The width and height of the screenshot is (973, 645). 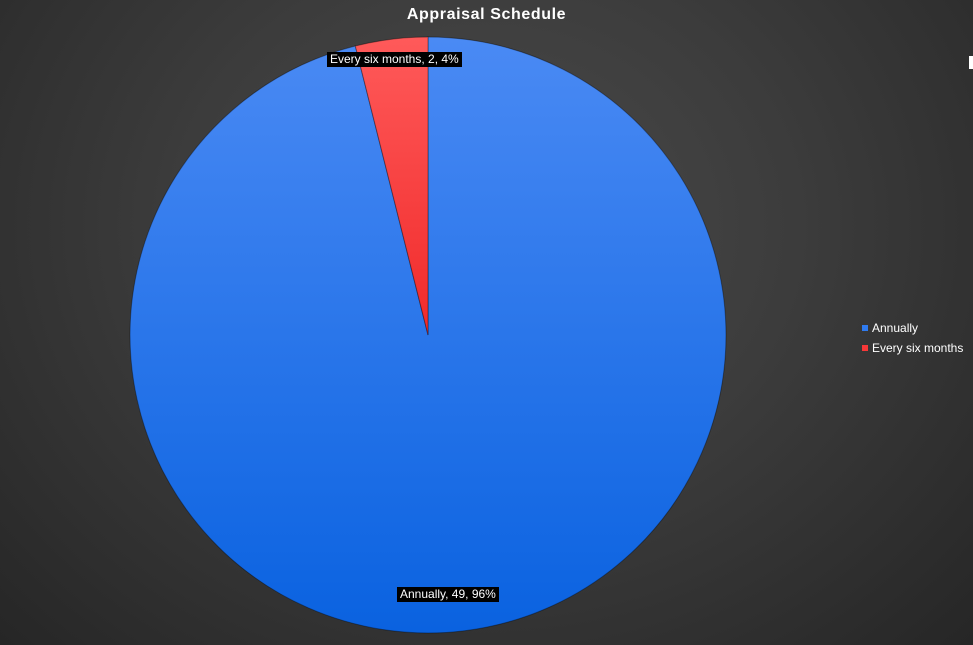 What do you see at coordinates (865, 328) in the screenshot?
I see `legend-swatch-annually` at bounding box center [865, 328].